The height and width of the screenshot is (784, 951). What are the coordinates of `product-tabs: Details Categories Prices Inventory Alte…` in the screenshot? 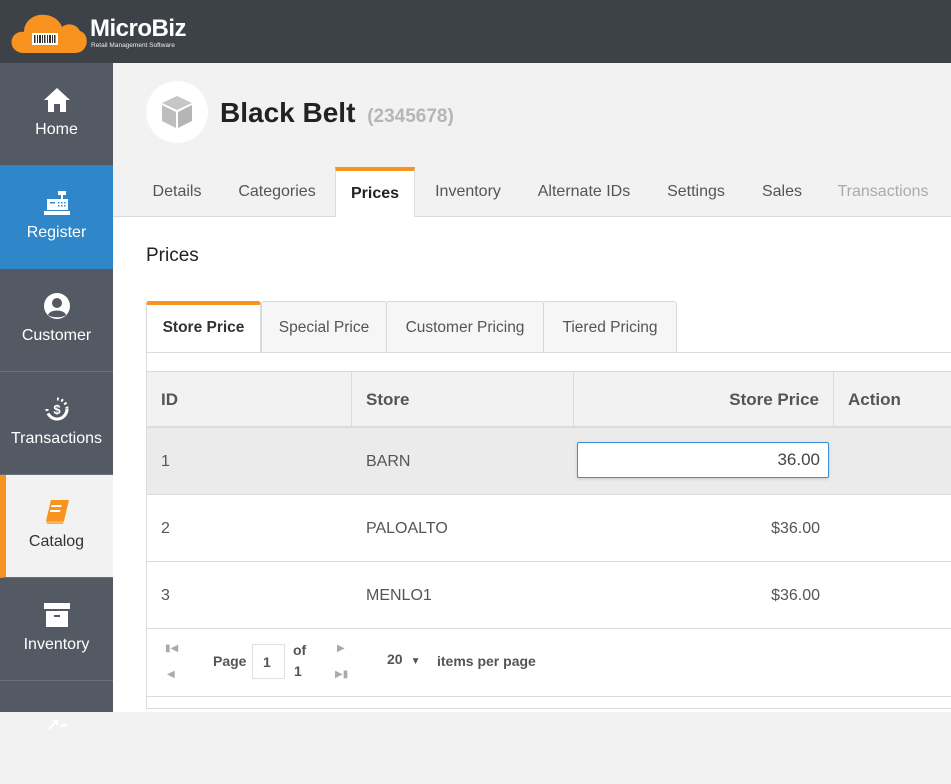 It's located at (532, 192).